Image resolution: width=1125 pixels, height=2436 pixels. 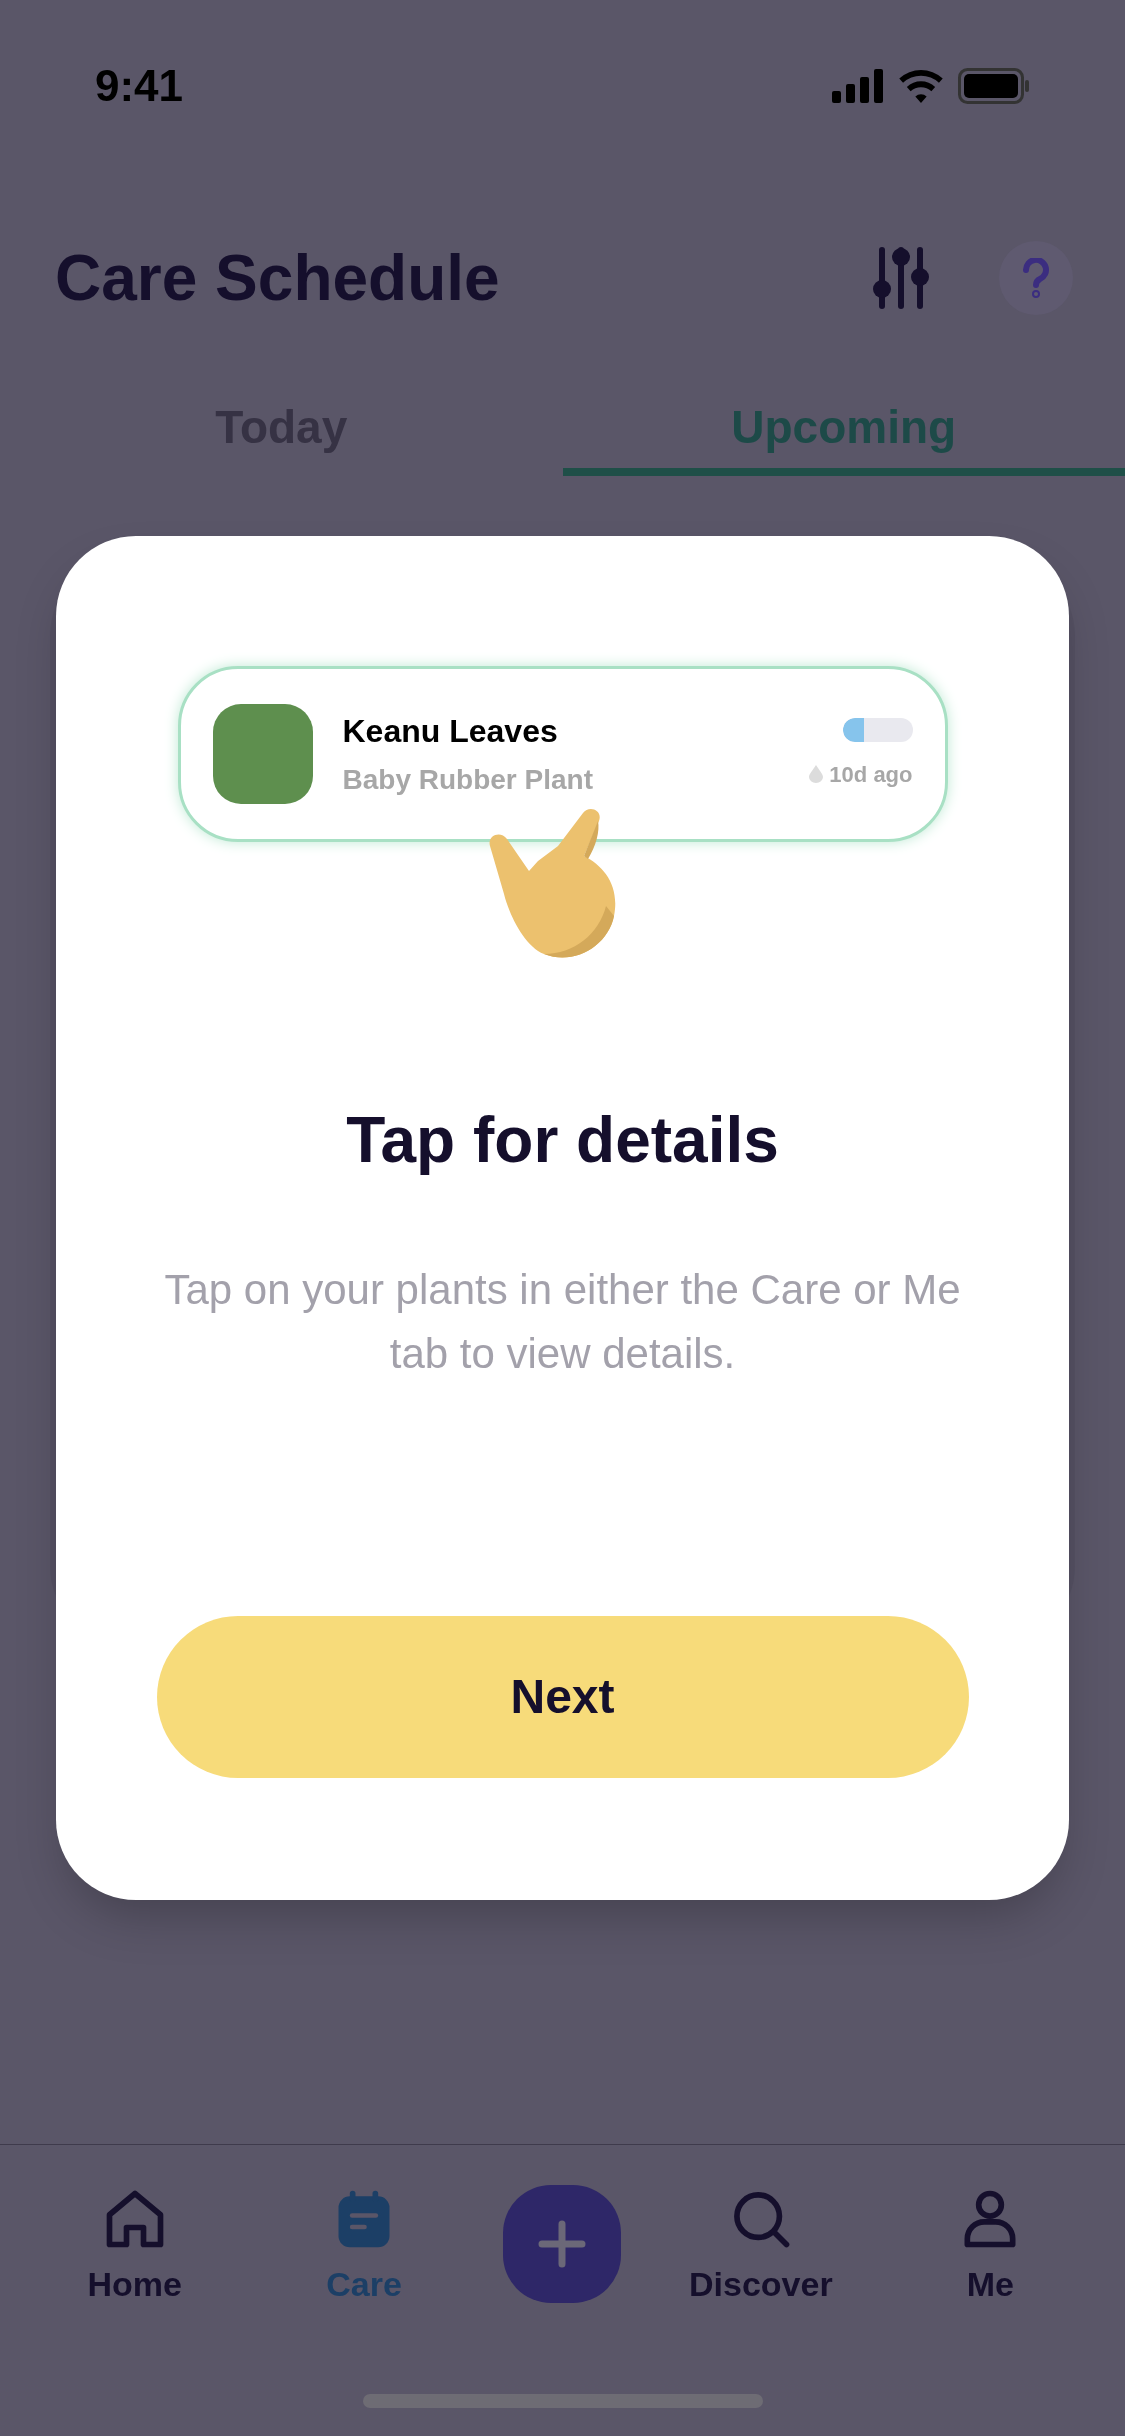 What do you see at coordinates (871, 774) in the screenshot?
I see `last-watered: 10d ago` at bounding box center [871, 774].